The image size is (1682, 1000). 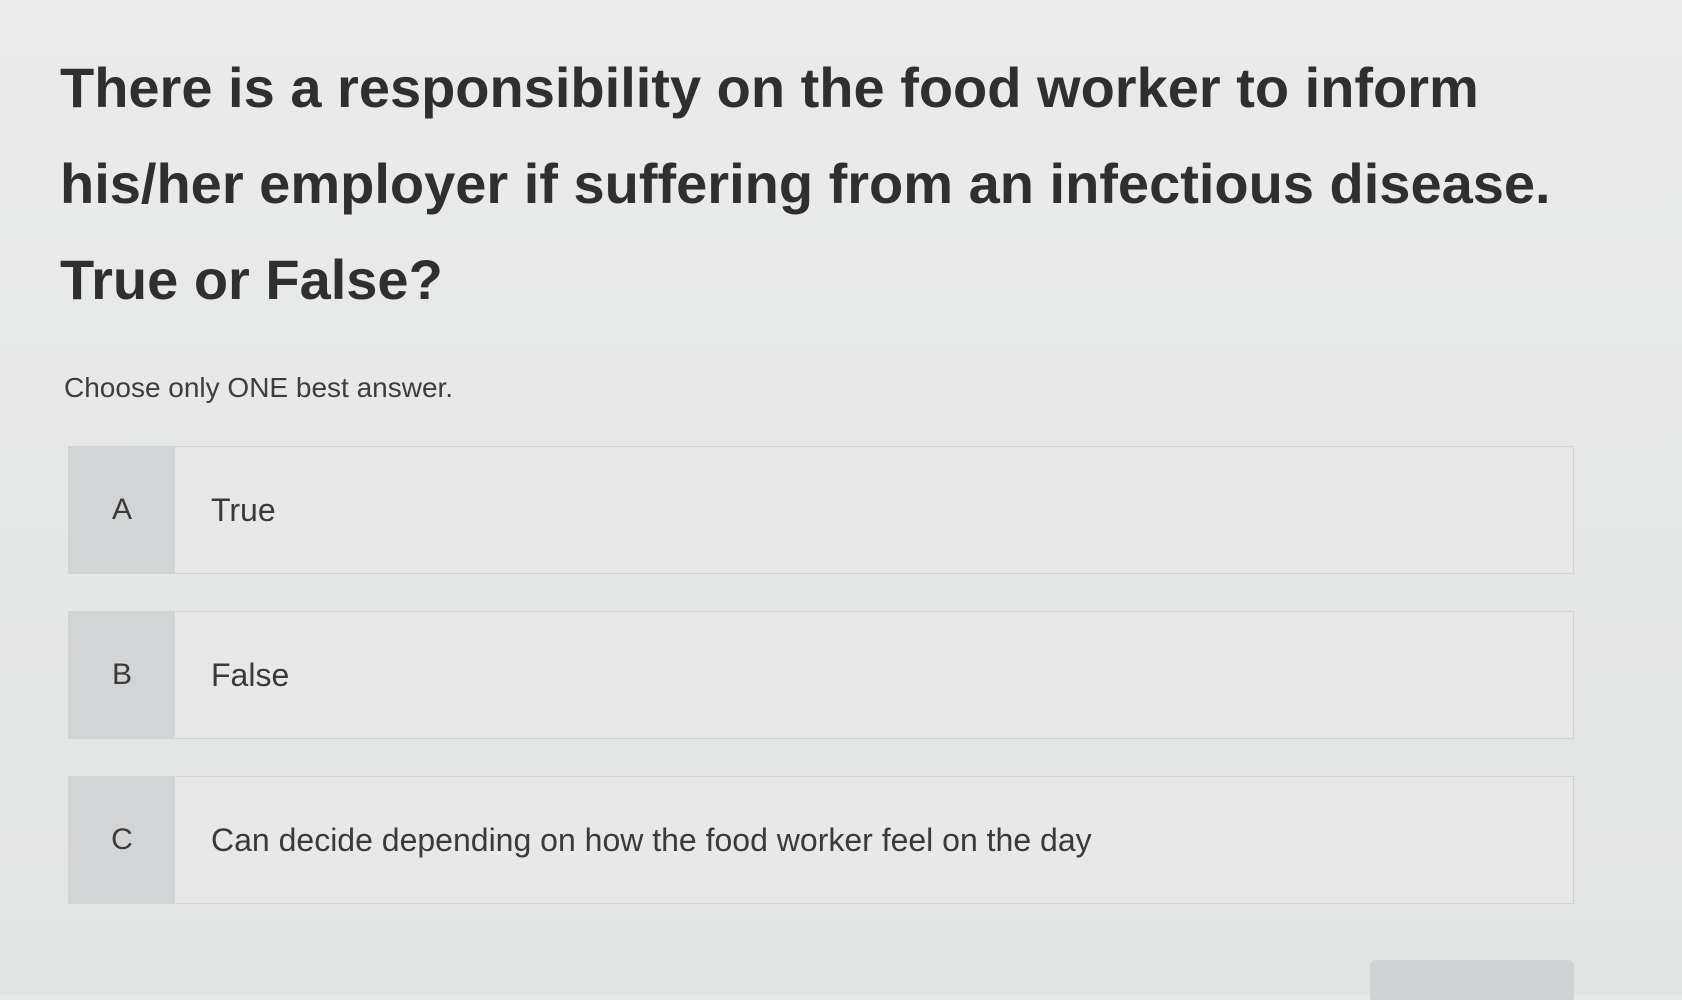 I want to click on answer-option-b: B False, so click(x=821, y=675).